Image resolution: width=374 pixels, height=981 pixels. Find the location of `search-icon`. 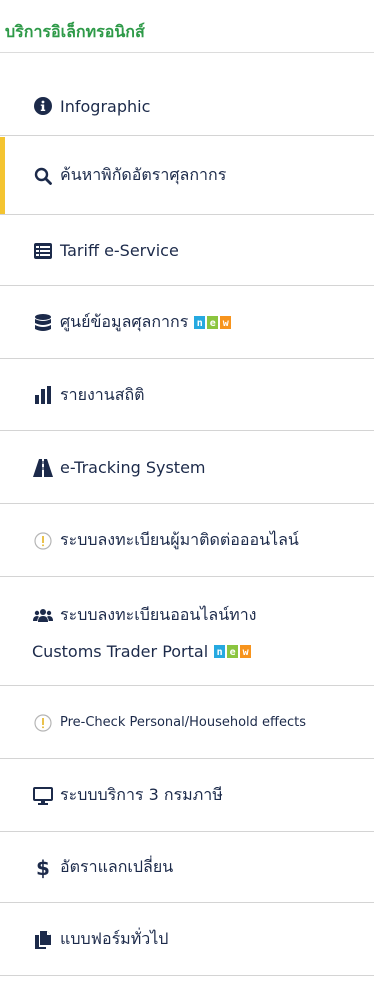

search-icon is located at coordinates (43, 176).